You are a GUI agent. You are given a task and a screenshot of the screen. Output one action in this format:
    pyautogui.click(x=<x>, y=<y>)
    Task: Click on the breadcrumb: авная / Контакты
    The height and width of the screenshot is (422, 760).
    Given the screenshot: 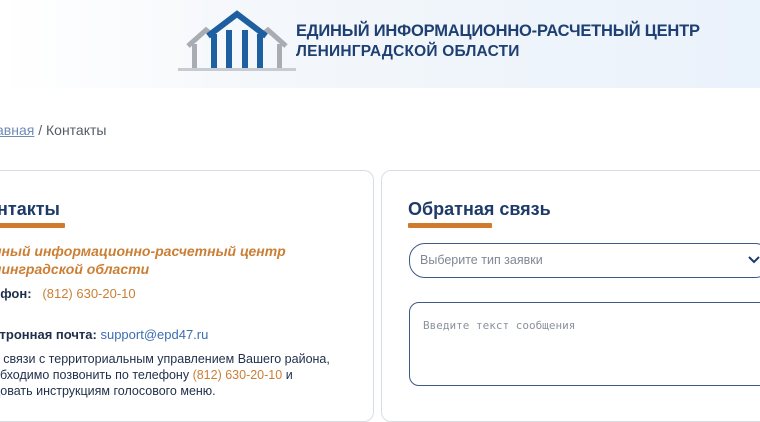 What is the action you would take?
    pyautogui.click(x=53, y=130)
    